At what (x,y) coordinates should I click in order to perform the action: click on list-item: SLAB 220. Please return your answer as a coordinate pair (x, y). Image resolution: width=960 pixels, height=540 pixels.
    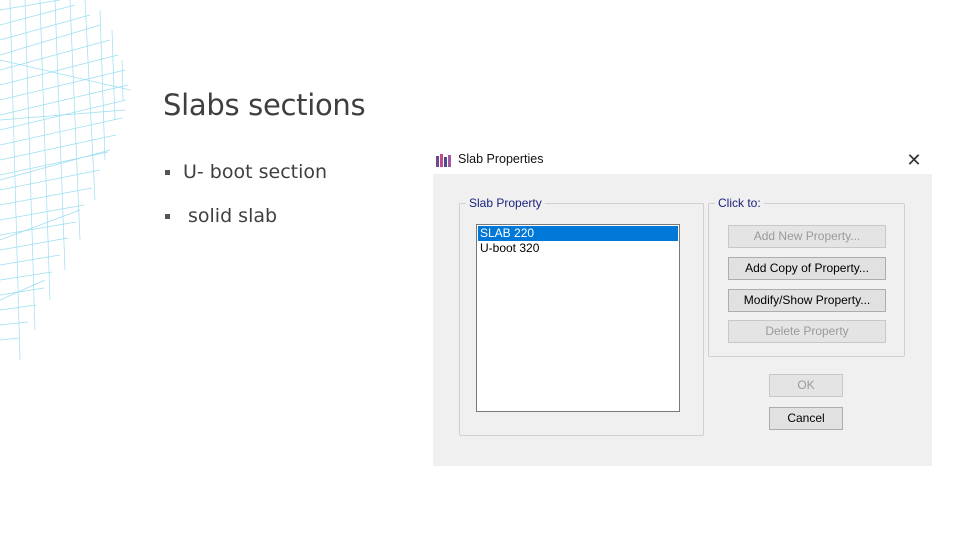
    Looking at the image, I should click on (578, 233).